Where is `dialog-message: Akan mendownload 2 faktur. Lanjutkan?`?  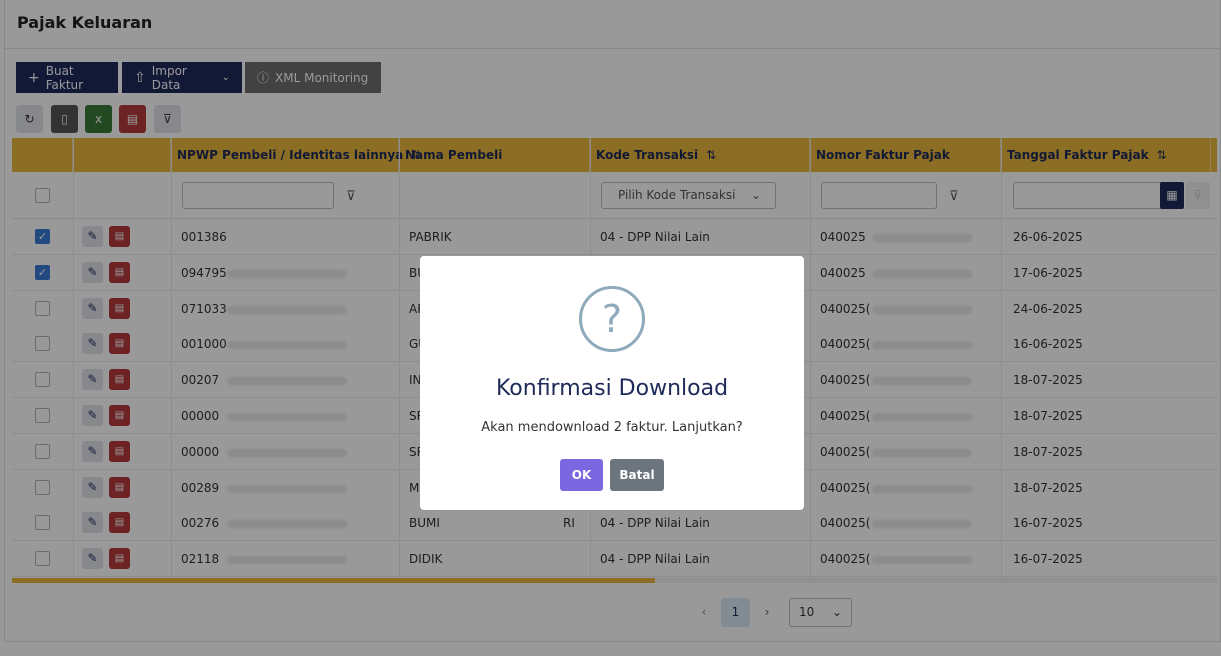 dialog-message: Akan mendownload 2 faktur. Lanjutkan? is located at coordinates (612, 427).